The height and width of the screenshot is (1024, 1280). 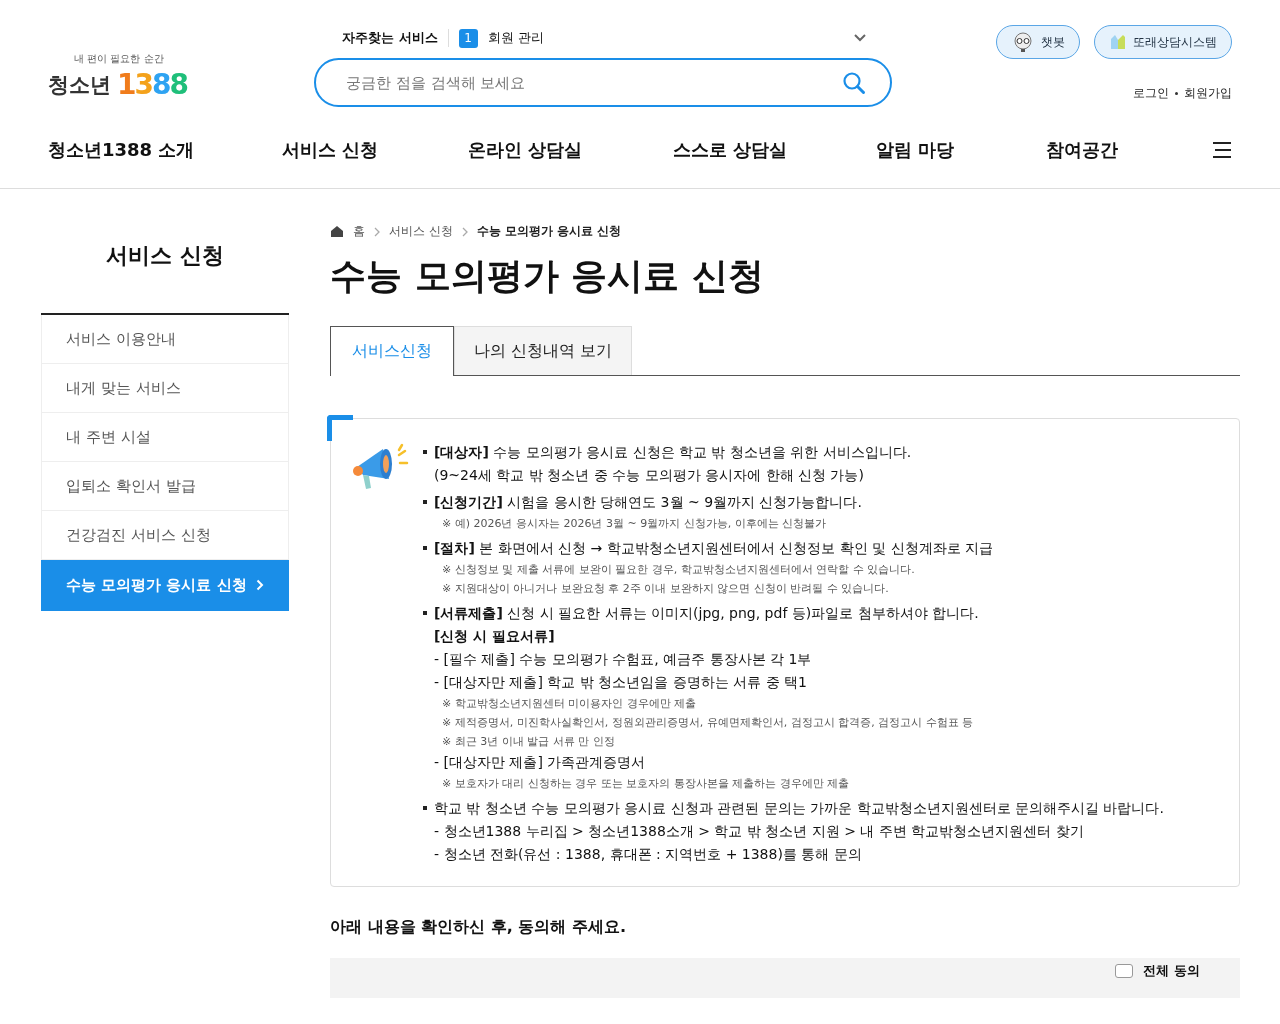 What do you see at coordinates (649, 475) in the screenshot?
I see `notice-text: (9~24세 학교 밖 청소년 중 수능 모의평가 응시자에 한해 신청 가능)` at bounding box center [649, 475].